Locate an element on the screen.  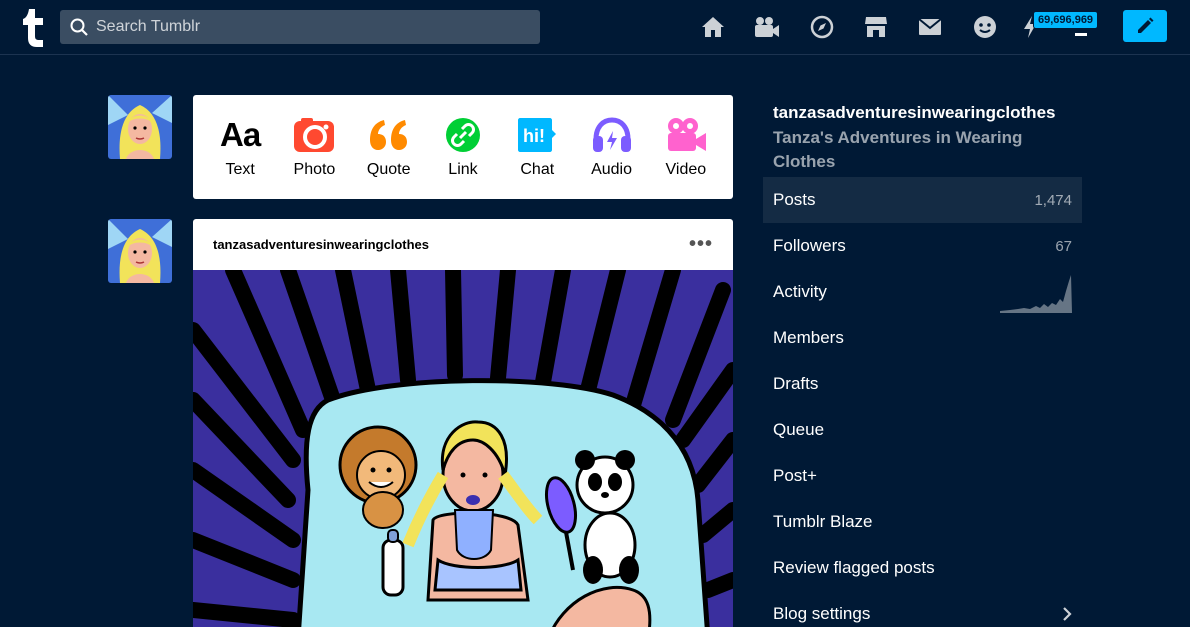
post-type-link: Link is located at coordinates (463, 147).